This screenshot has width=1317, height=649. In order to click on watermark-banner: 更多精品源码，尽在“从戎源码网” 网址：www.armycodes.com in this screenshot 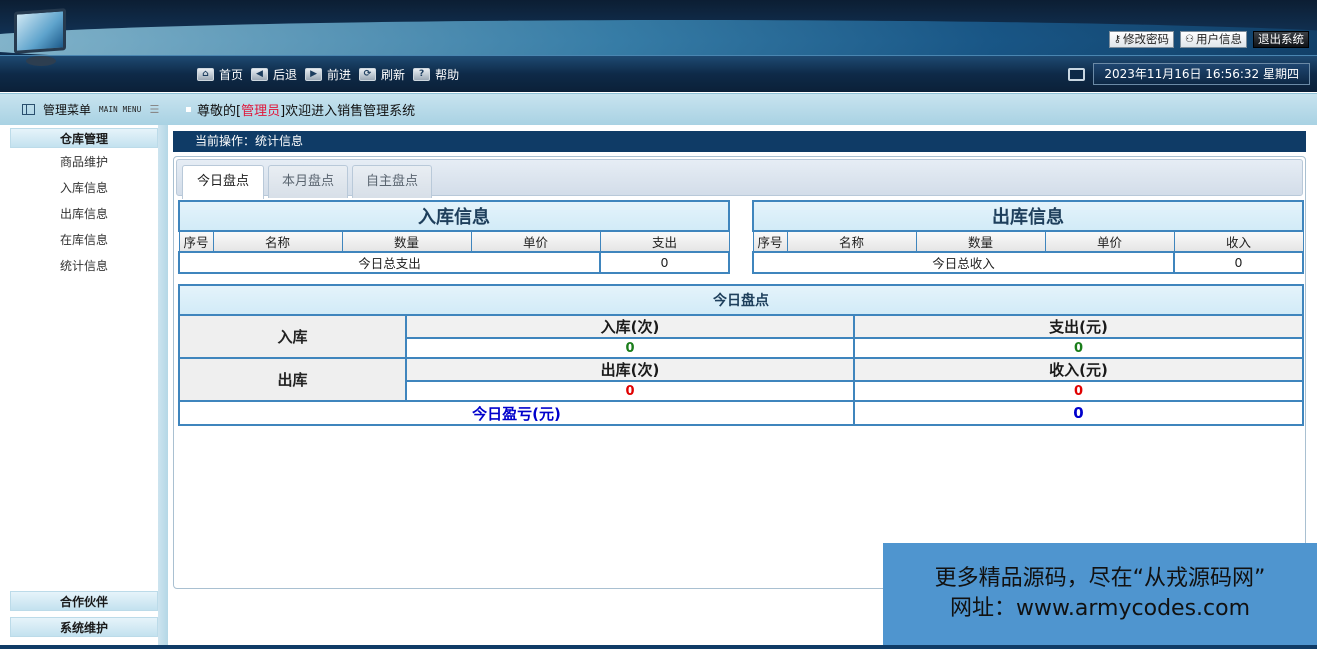, I will do `click(1100, 596)`.